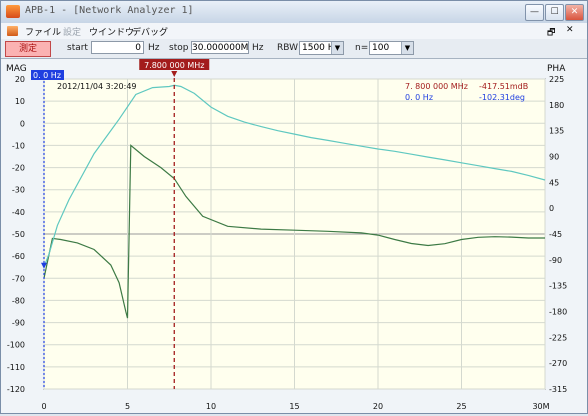 The image size is (588, 416). What do you see at coordinates (43, 406) in the screenshot?
I see `x-tick-label: 0` at bounding box center [43, 406].